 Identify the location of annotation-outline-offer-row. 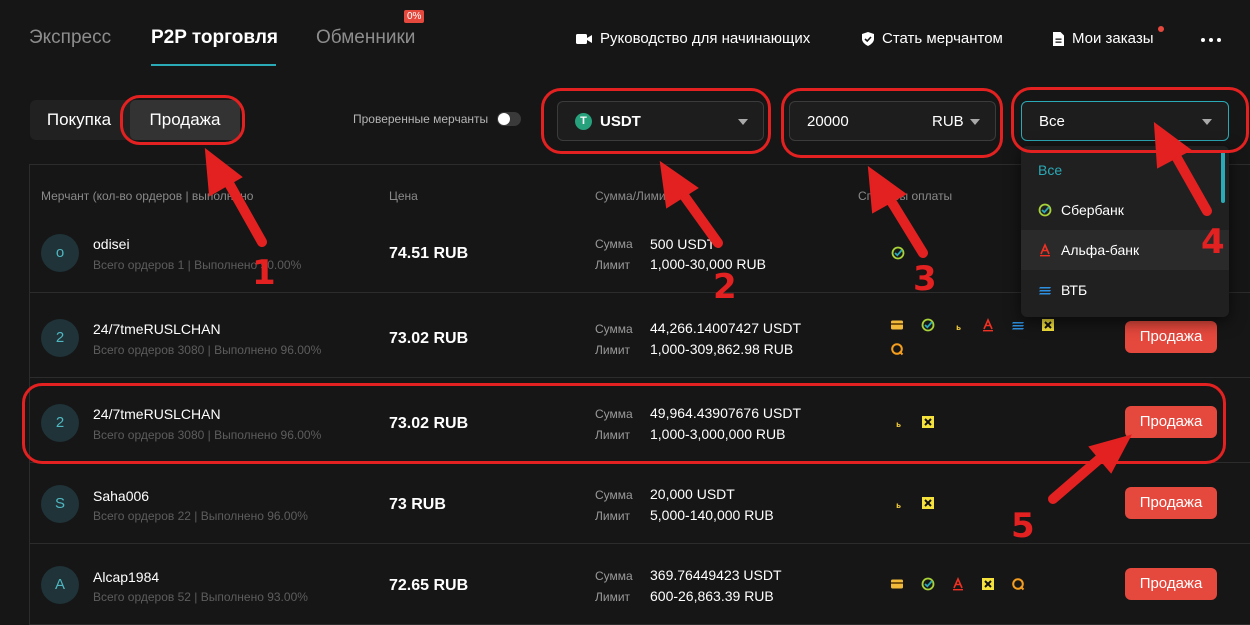
(624, 423).